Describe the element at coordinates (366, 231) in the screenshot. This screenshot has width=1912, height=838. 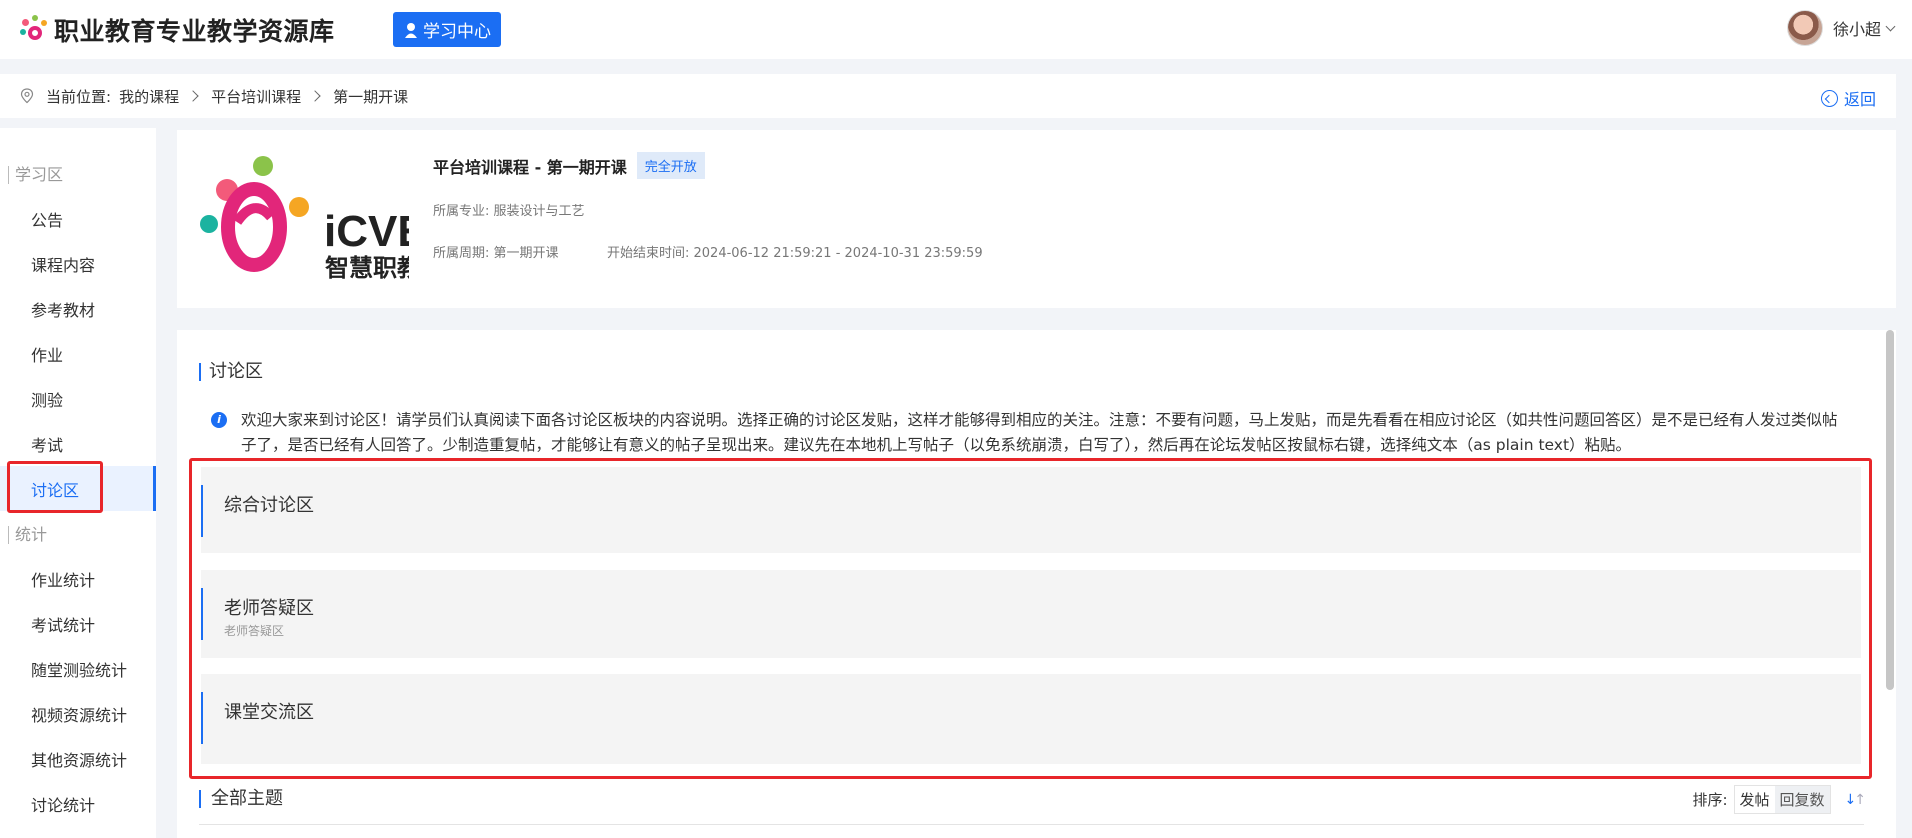
I see `logo-text: iCVE` at that location.